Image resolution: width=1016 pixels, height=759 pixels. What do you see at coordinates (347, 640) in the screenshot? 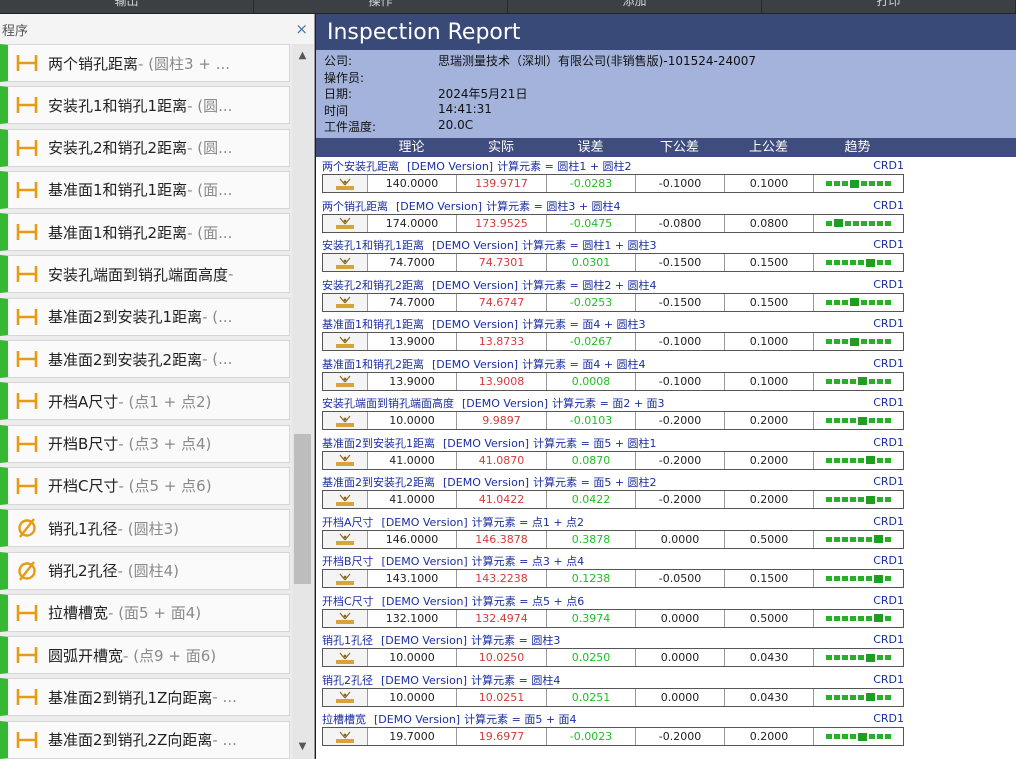
I see `feature-name: 销孔1孔径` at bounding box center [347, 640].